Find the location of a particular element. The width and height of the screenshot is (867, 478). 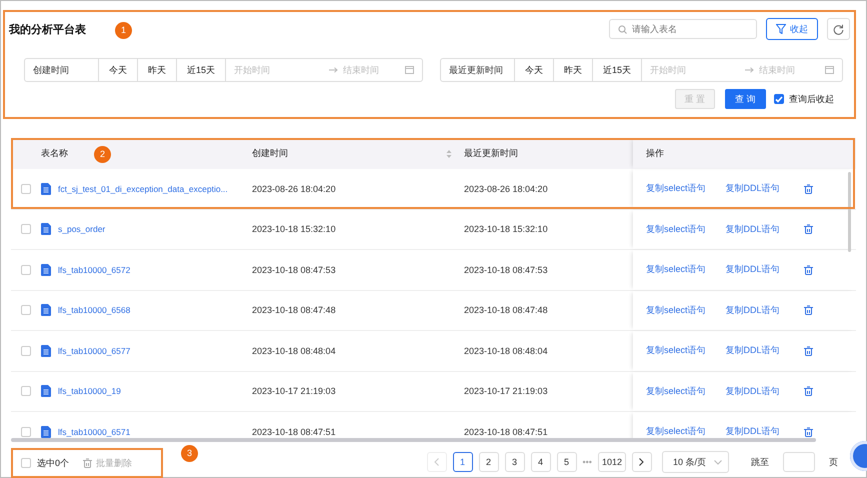

table-name-link: lfs_tab10000_6571 is located at coordinates (94, 431).